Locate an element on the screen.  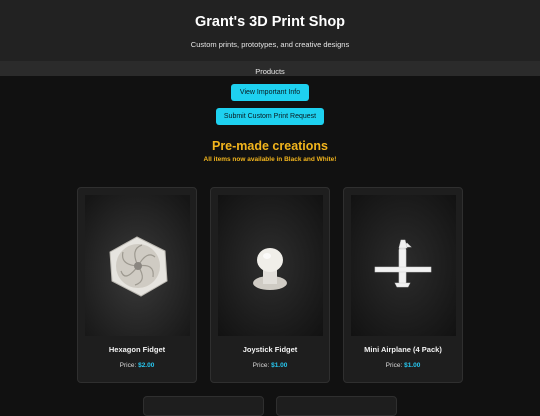
nav-bar: Products is located at coordinates (270, 68).